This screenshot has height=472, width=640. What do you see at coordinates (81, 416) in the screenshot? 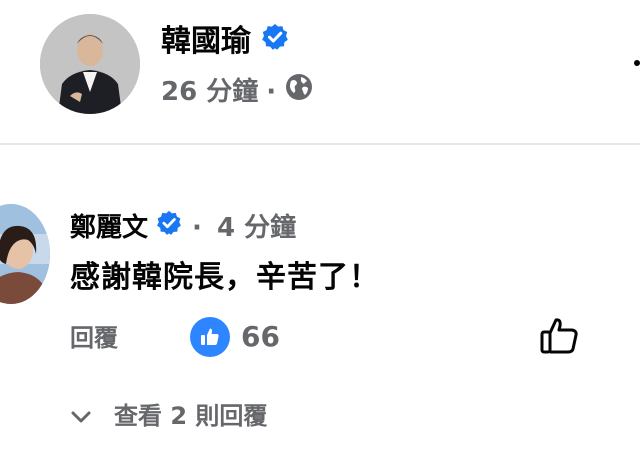
I see `chevron-down-icon` at bounding box center [81, 416].